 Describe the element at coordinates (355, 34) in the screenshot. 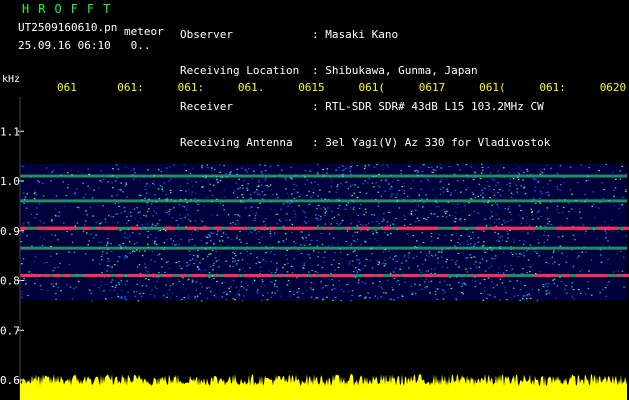

I see `info-value-observer: : Masaki Kano` at that location.